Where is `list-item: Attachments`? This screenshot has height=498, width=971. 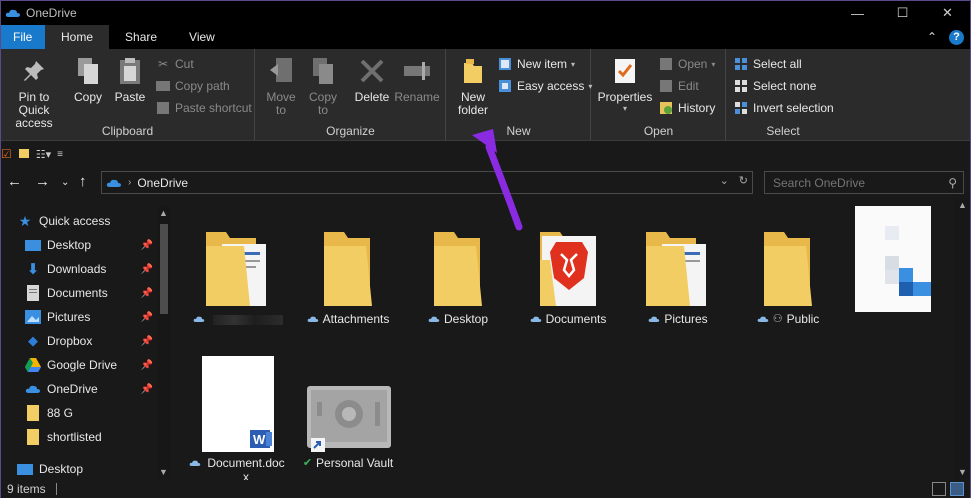
list-item: Attachments is located at coordinates (348, 269).